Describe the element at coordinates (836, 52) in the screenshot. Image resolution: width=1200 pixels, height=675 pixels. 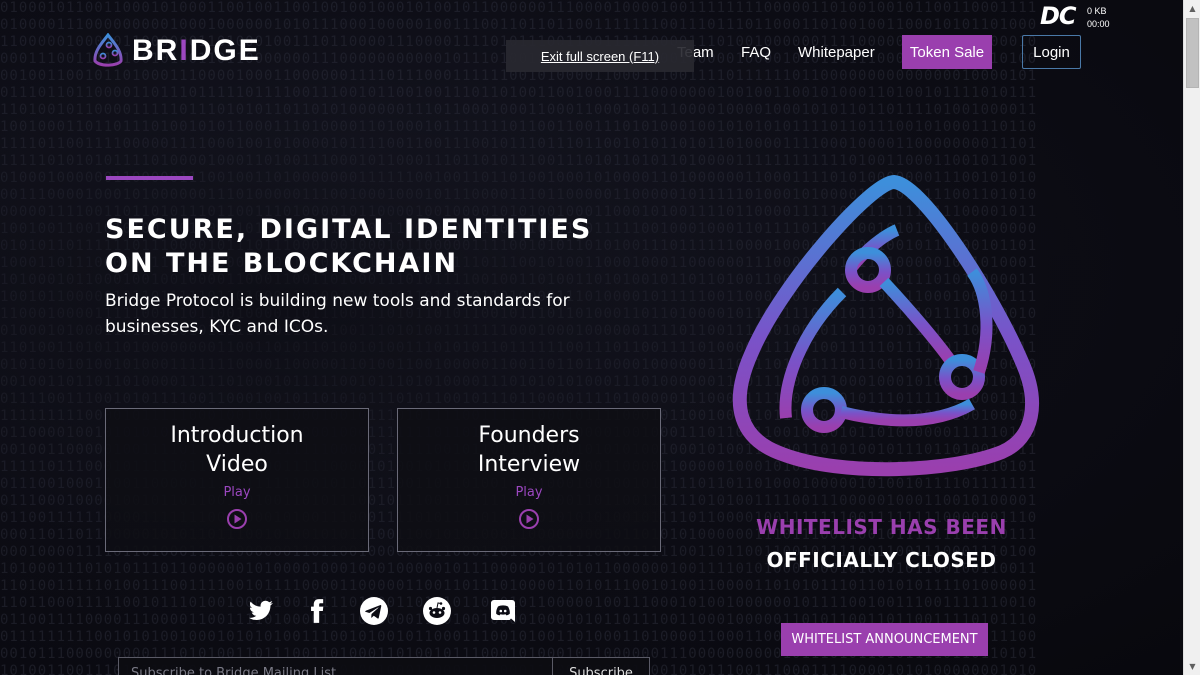
I see `nav-whitepaper-link: Whitepaper` at that location.